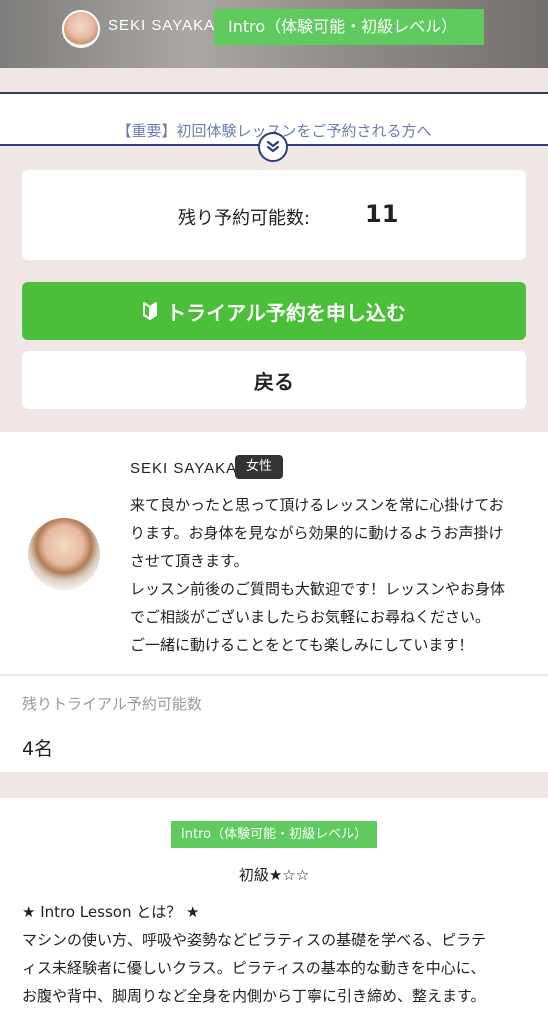 Image resolution: width=548 pixels, height=1024 pixels. What do you see at coordinates (254, 996) in the screenshot?
I see `description-line: お腹や背中、脚周りなど全身を内側から丁寧に引き締め、整えます。` at bounding box center [254, 996].